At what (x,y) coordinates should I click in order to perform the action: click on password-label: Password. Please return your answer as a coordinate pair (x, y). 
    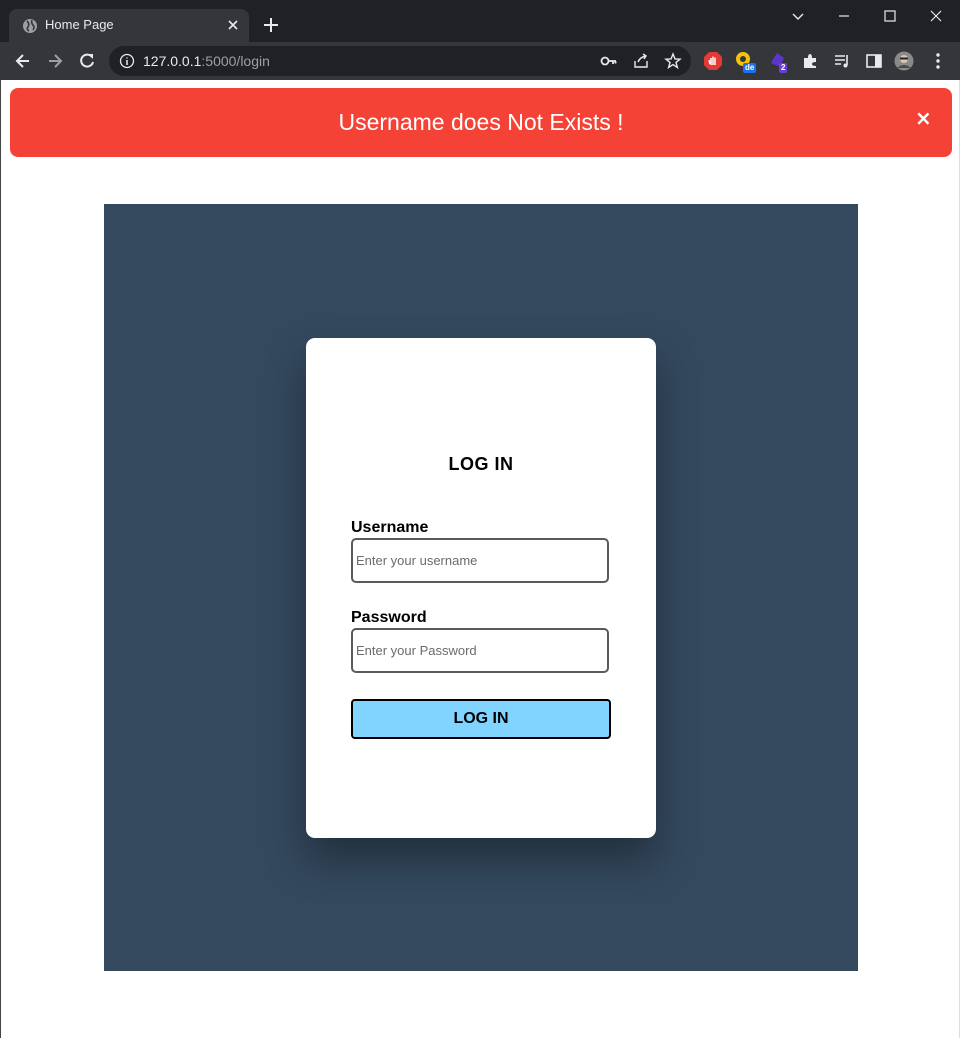
    Looking at the image, I should click on (389, 617).